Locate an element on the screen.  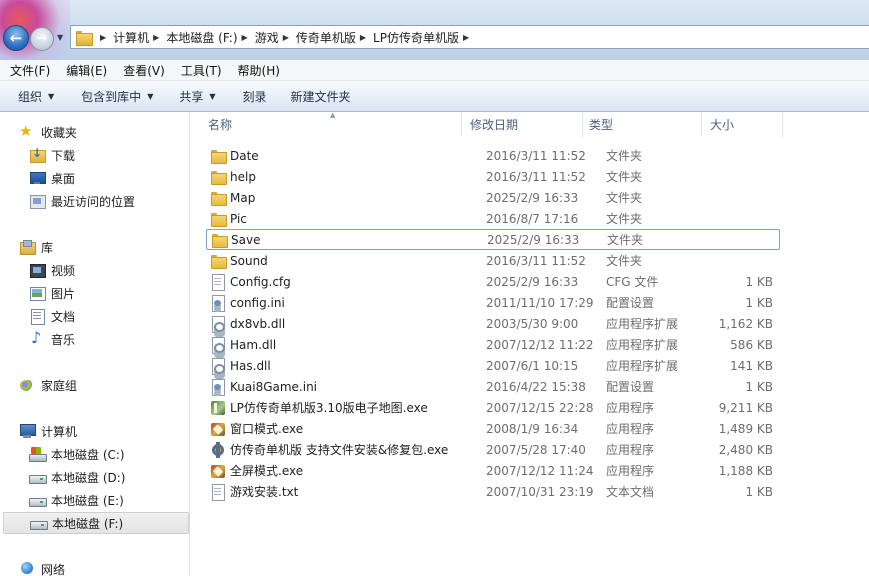
breadcrumb-item-lp-legend: LP仿传奇单机版 ▶ is located at coordinates (424, 37).